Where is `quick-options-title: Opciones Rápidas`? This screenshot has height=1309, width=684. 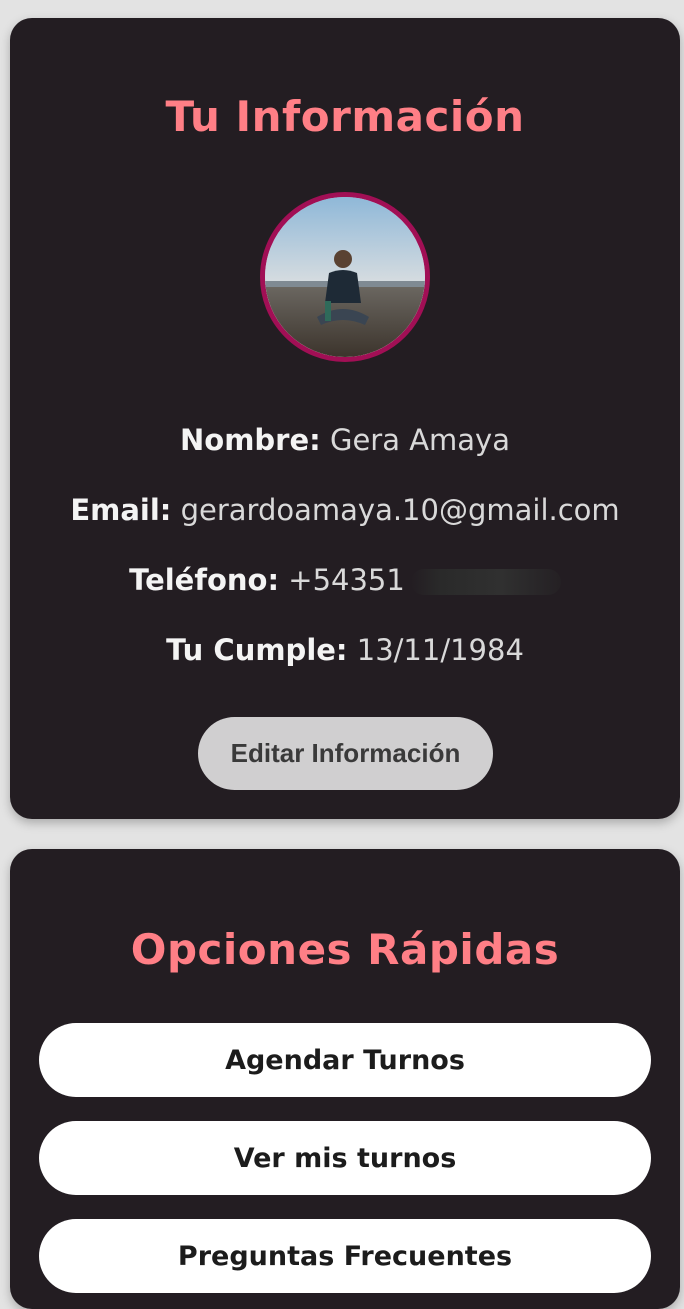
quick-options-title: Opciones Rápidas is located at coordinates (345, 949).